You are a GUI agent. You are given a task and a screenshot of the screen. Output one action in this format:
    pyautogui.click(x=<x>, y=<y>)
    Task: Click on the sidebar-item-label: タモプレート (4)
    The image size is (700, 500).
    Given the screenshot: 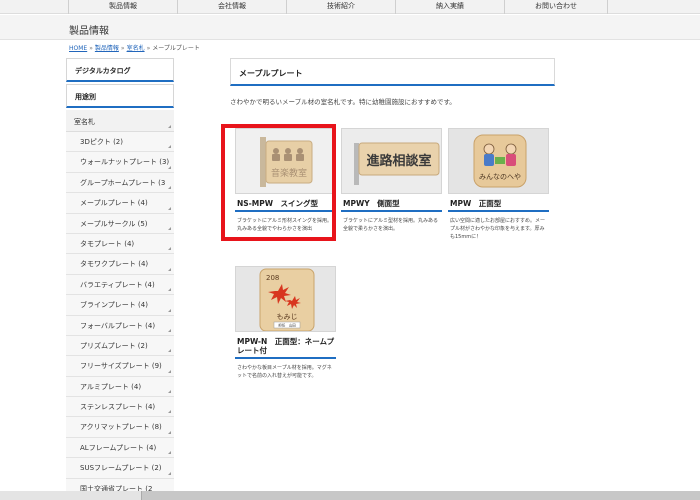 What is the action you would take?
    pyautogui.click(x=107, y=243)
    